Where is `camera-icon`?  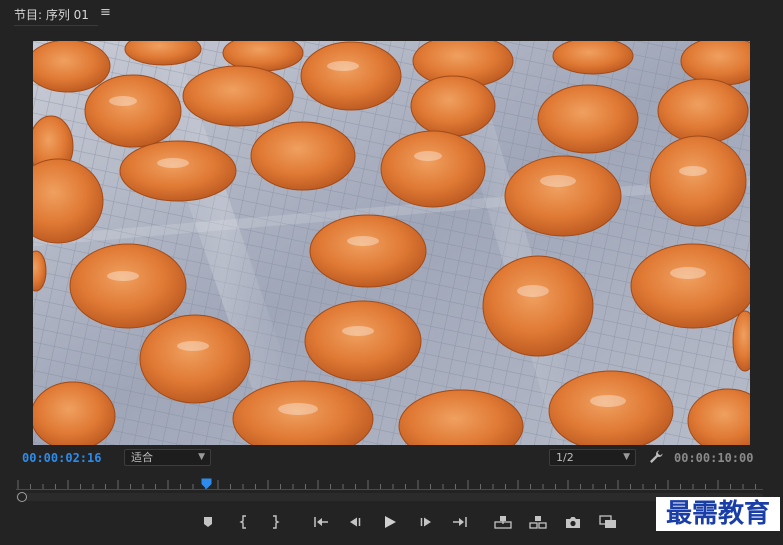
camera-icon is located at coordinates (573, 522).